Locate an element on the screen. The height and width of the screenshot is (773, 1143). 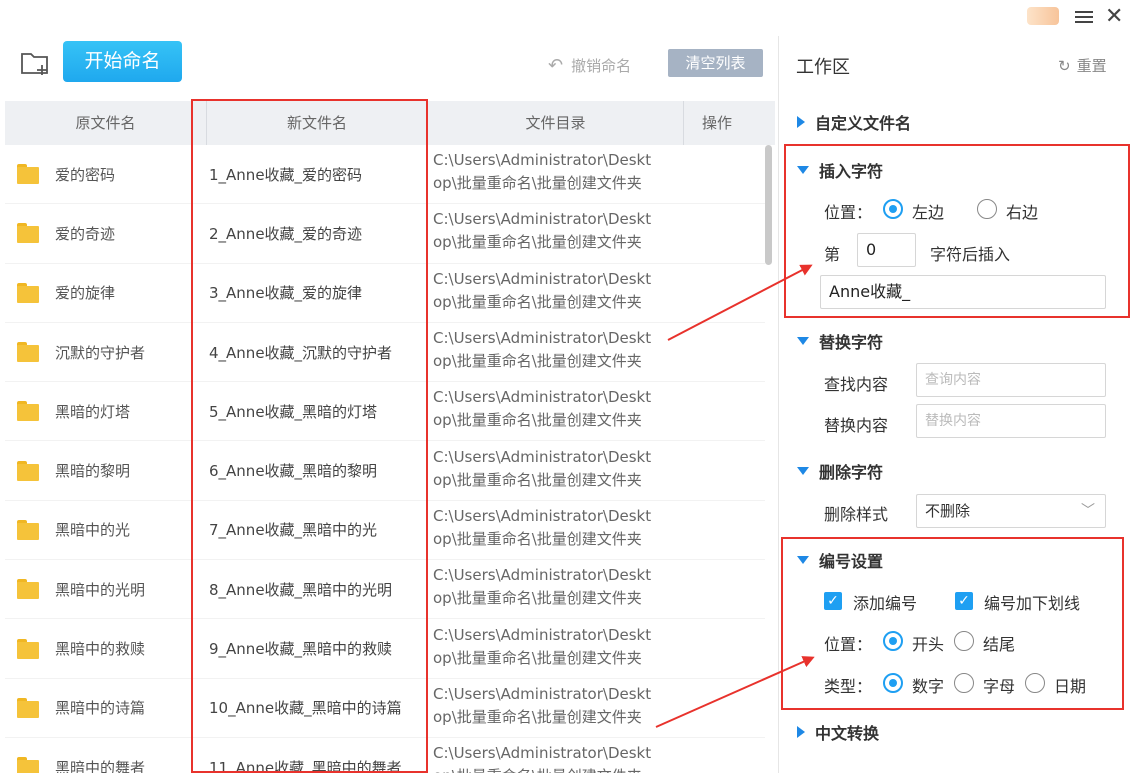
section-custom-filename: 自定义文件名 is located at coordinates (854, 122).